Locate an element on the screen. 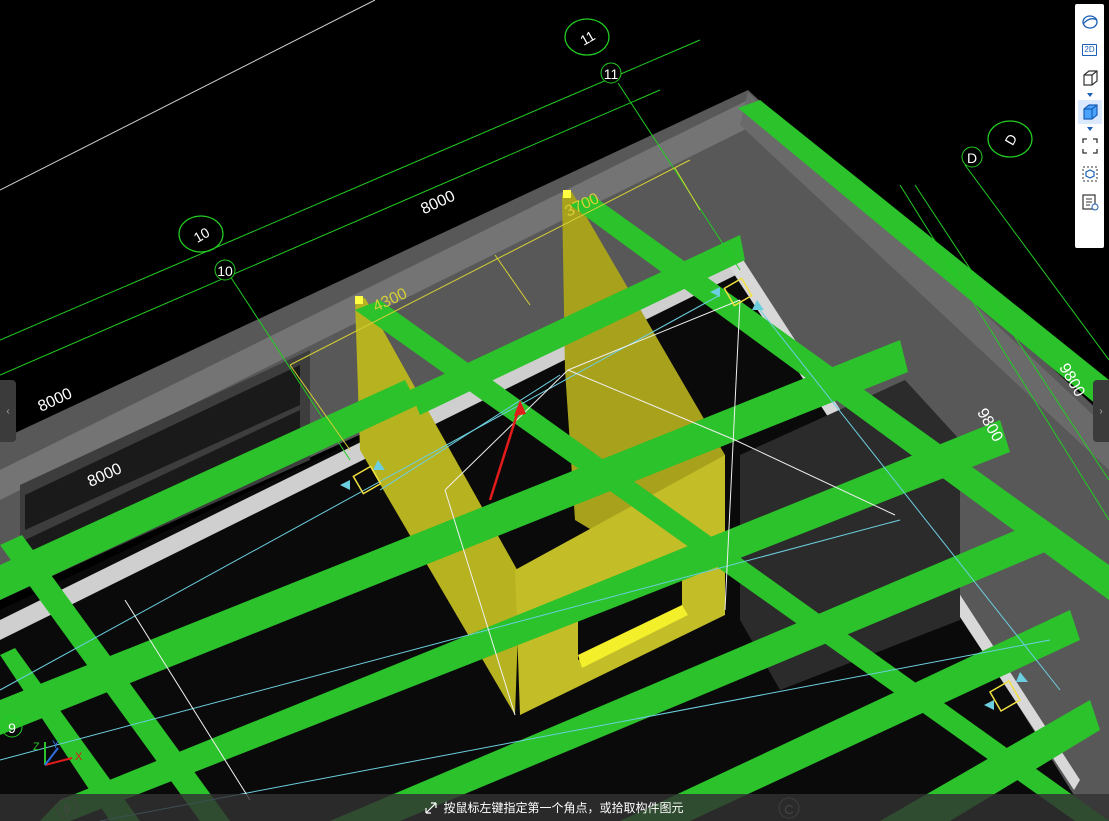 The image size is (1109, 821). properties-button is located at coordinates (1090, 202).